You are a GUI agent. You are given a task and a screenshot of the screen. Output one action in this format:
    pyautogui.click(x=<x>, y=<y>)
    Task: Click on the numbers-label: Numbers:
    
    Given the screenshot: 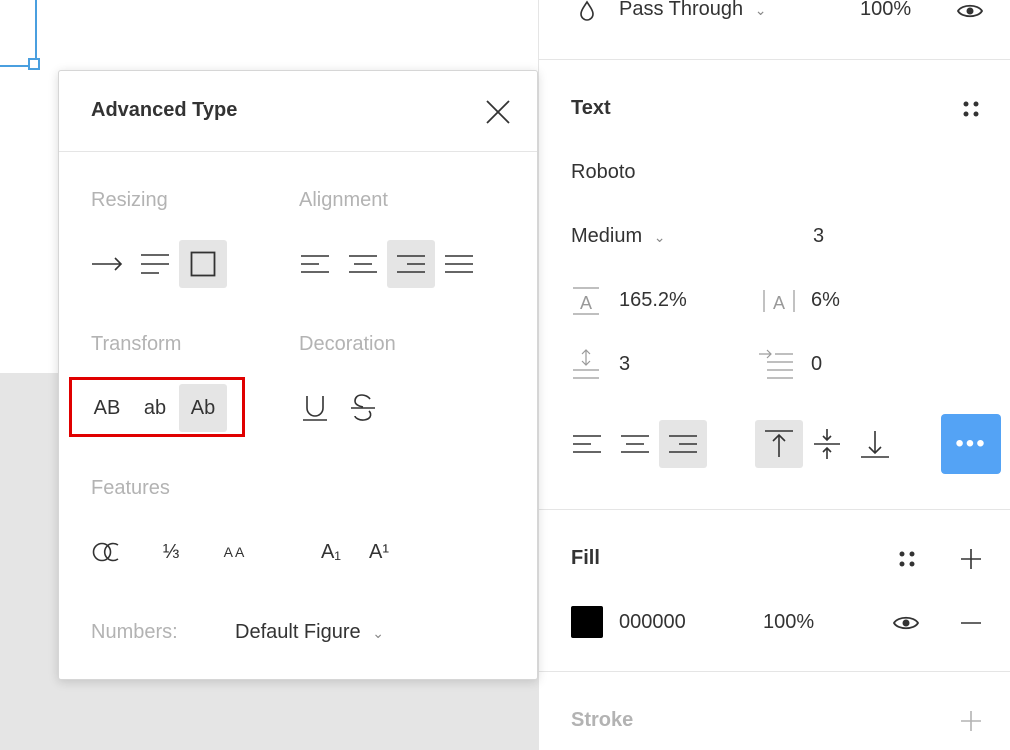 What is the action you would take?
    pyautogui.click(x=134, y=632)
    